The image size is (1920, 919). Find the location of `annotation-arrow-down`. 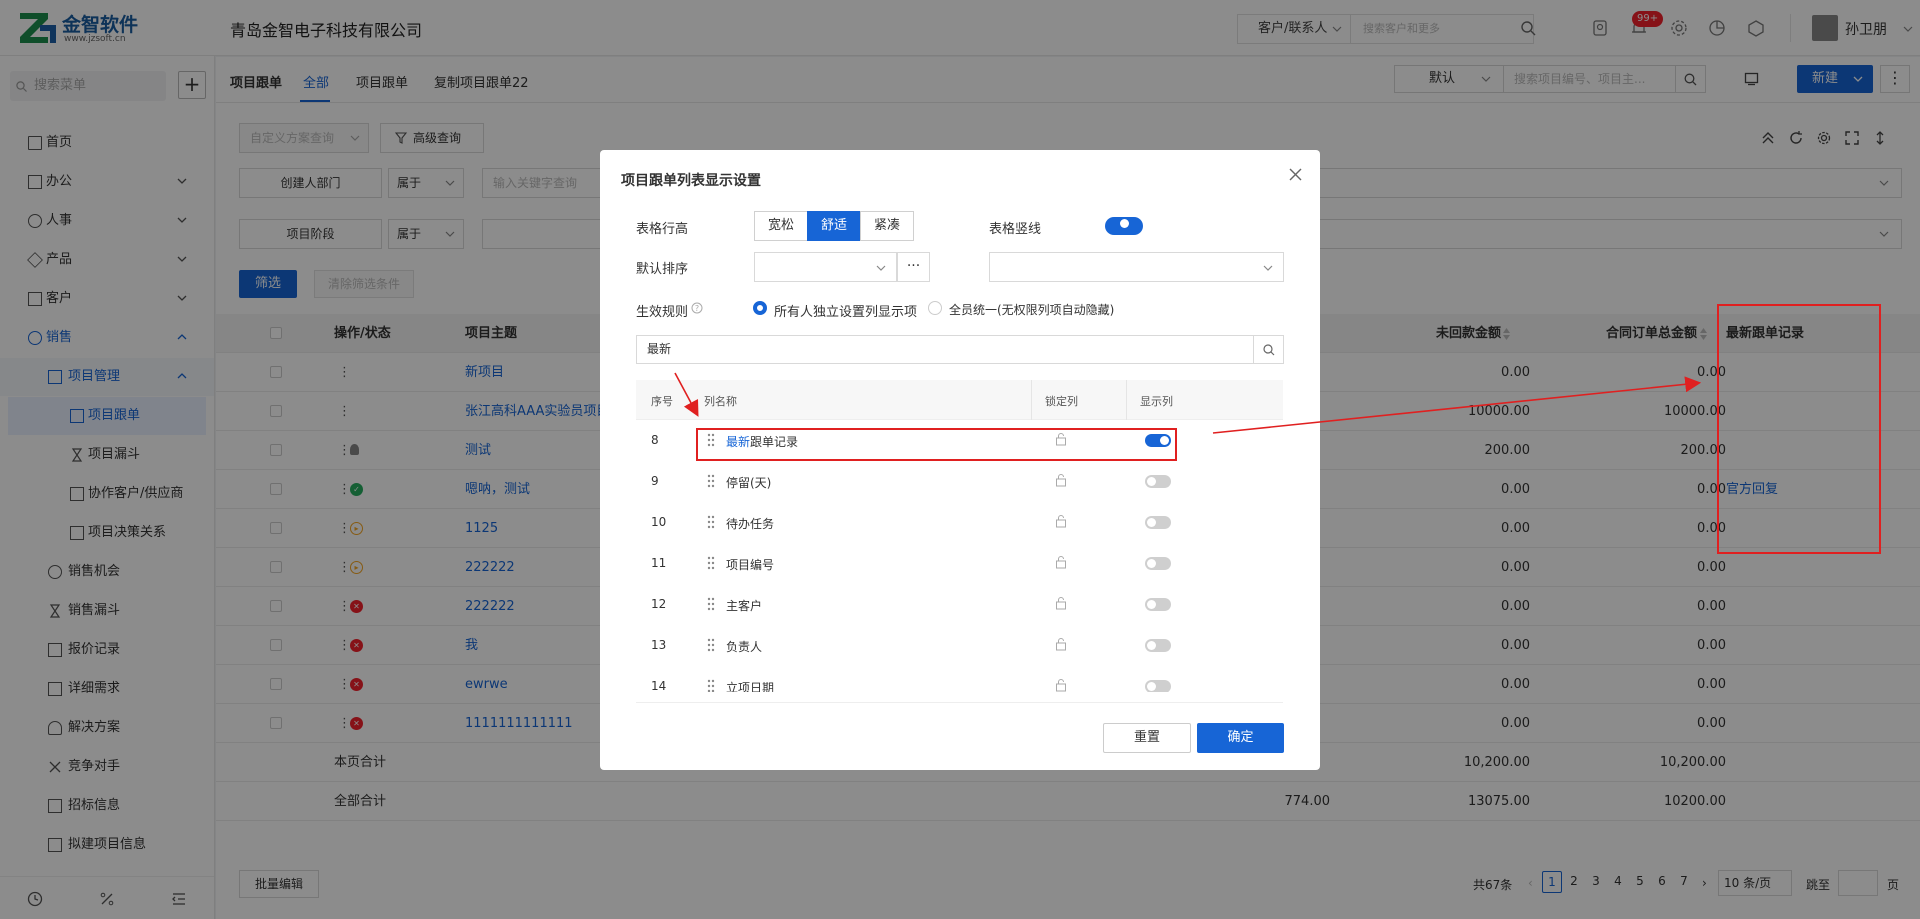

annotation-arrow-down is located at coordinates (686, 394).